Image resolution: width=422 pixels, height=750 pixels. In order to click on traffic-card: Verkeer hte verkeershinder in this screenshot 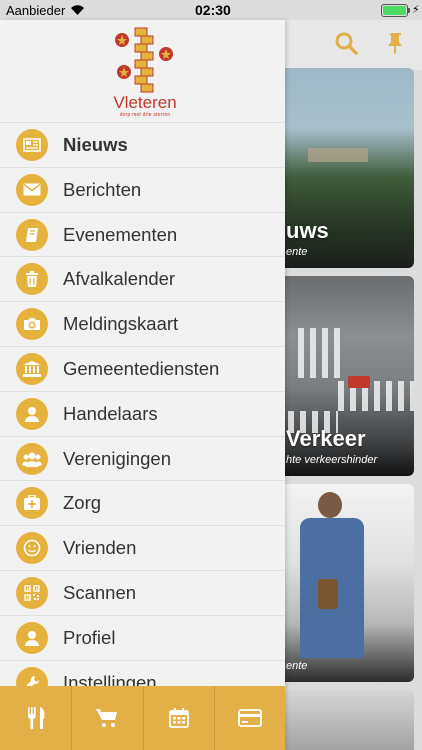, I will do `click(346, 376)`.